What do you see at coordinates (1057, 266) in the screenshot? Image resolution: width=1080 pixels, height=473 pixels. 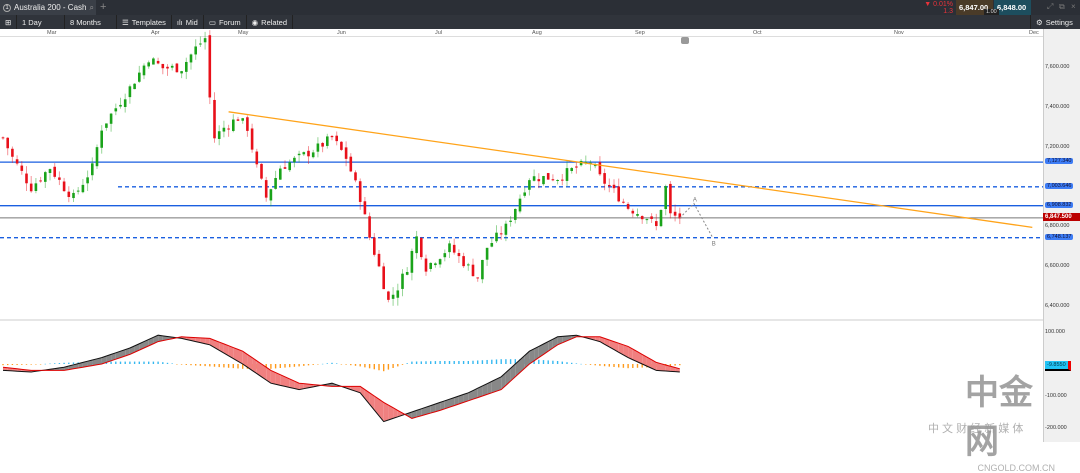 I see `price-tick: 6,600.000` at bounding box center [1057, 266].